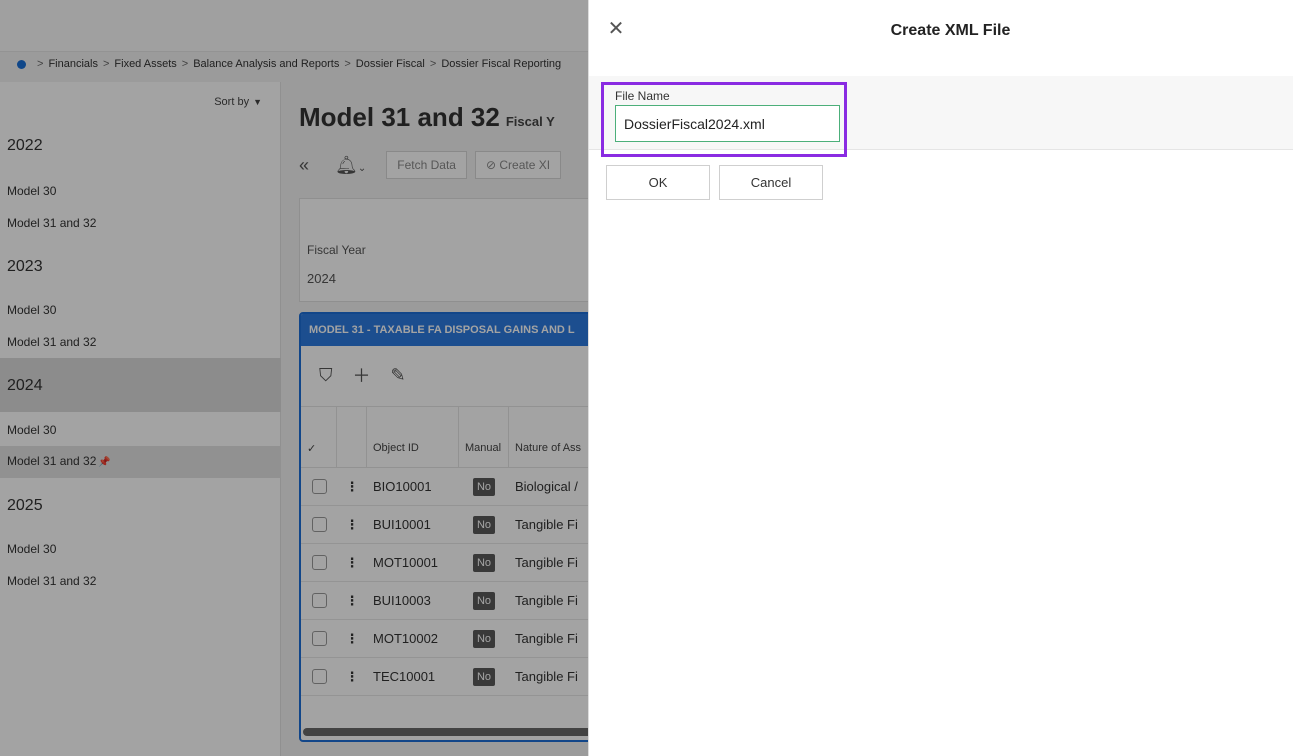  I want to click on file-name-label: File Name, so click(642, 96).